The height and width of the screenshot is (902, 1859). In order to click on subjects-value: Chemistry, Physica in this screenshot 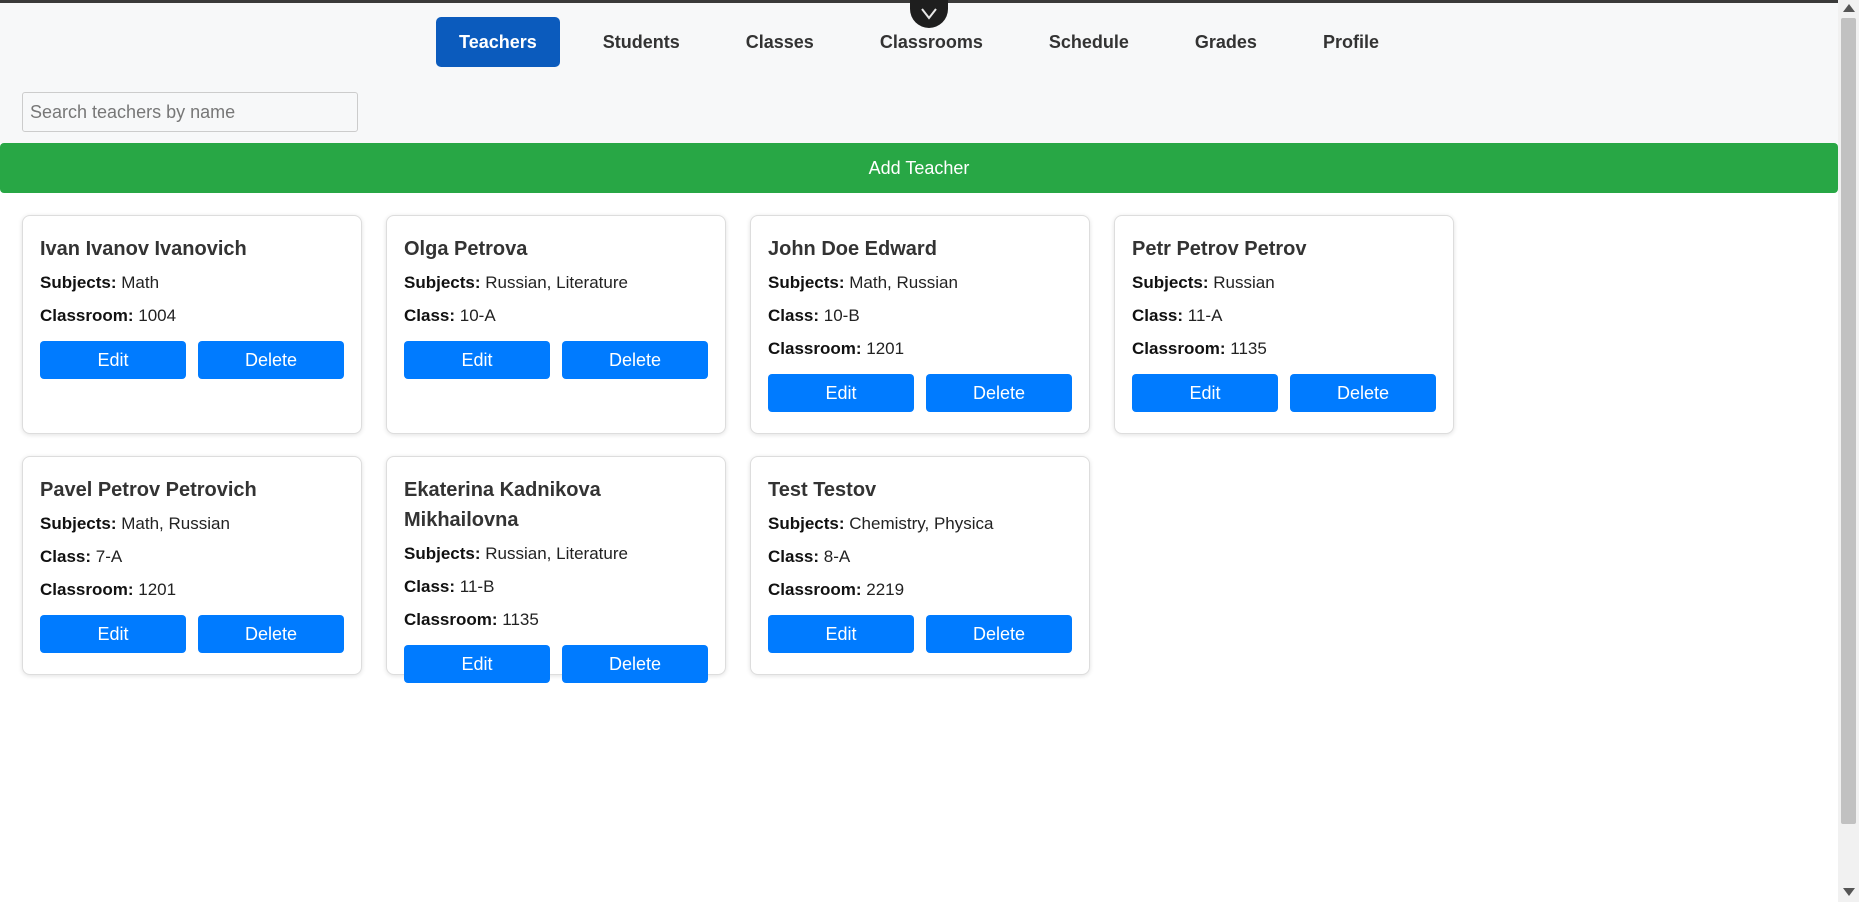, I will do `click(921, 523)`.